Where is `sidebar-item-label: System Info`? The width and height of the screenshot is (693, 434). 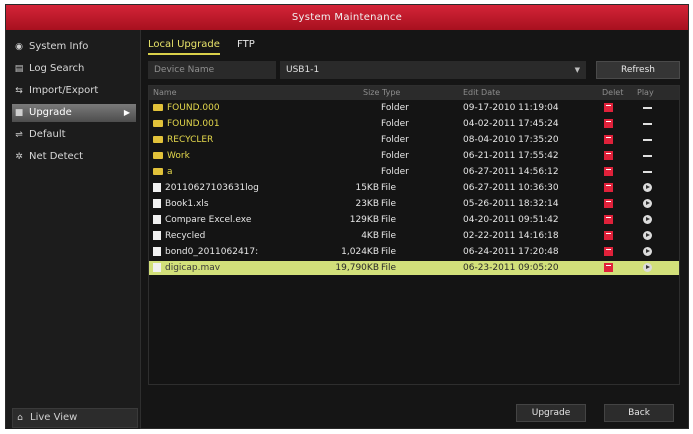 sidebar-item-label: System Info is located at coordinates (59, 46).